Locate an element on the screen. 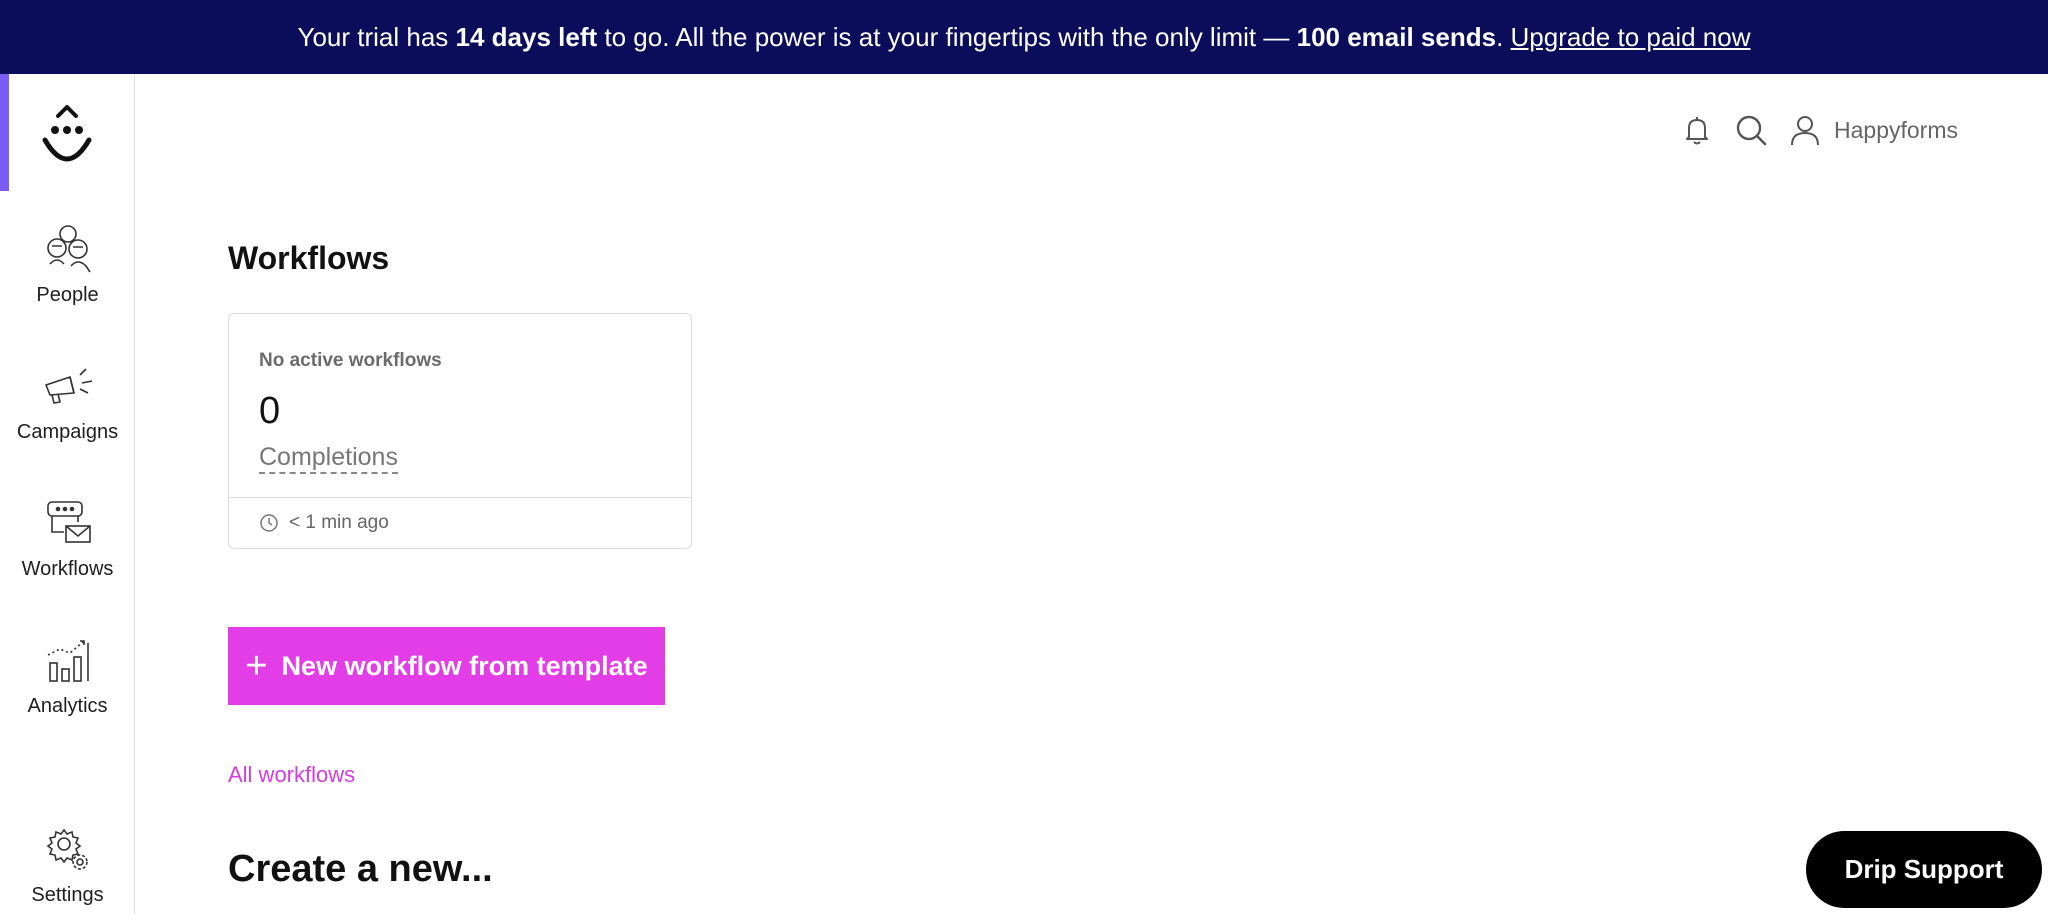  banner-text-3: . is located at coordinates (1503, 36).